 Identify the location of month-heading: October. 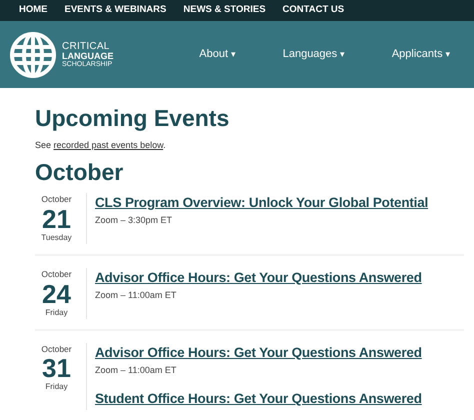
(79, 172).